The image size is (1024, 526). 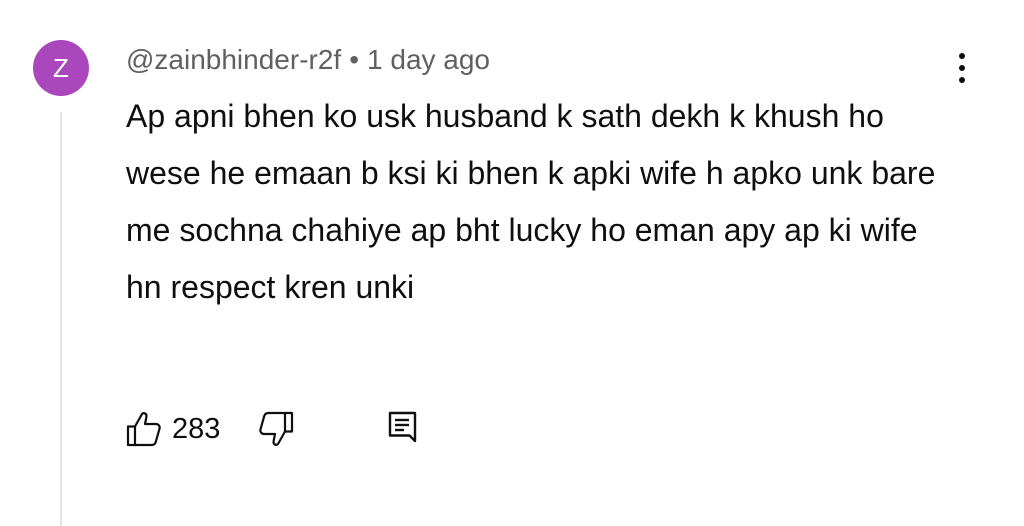 I want to click on like-count: 283, so click(x=196, y=428).